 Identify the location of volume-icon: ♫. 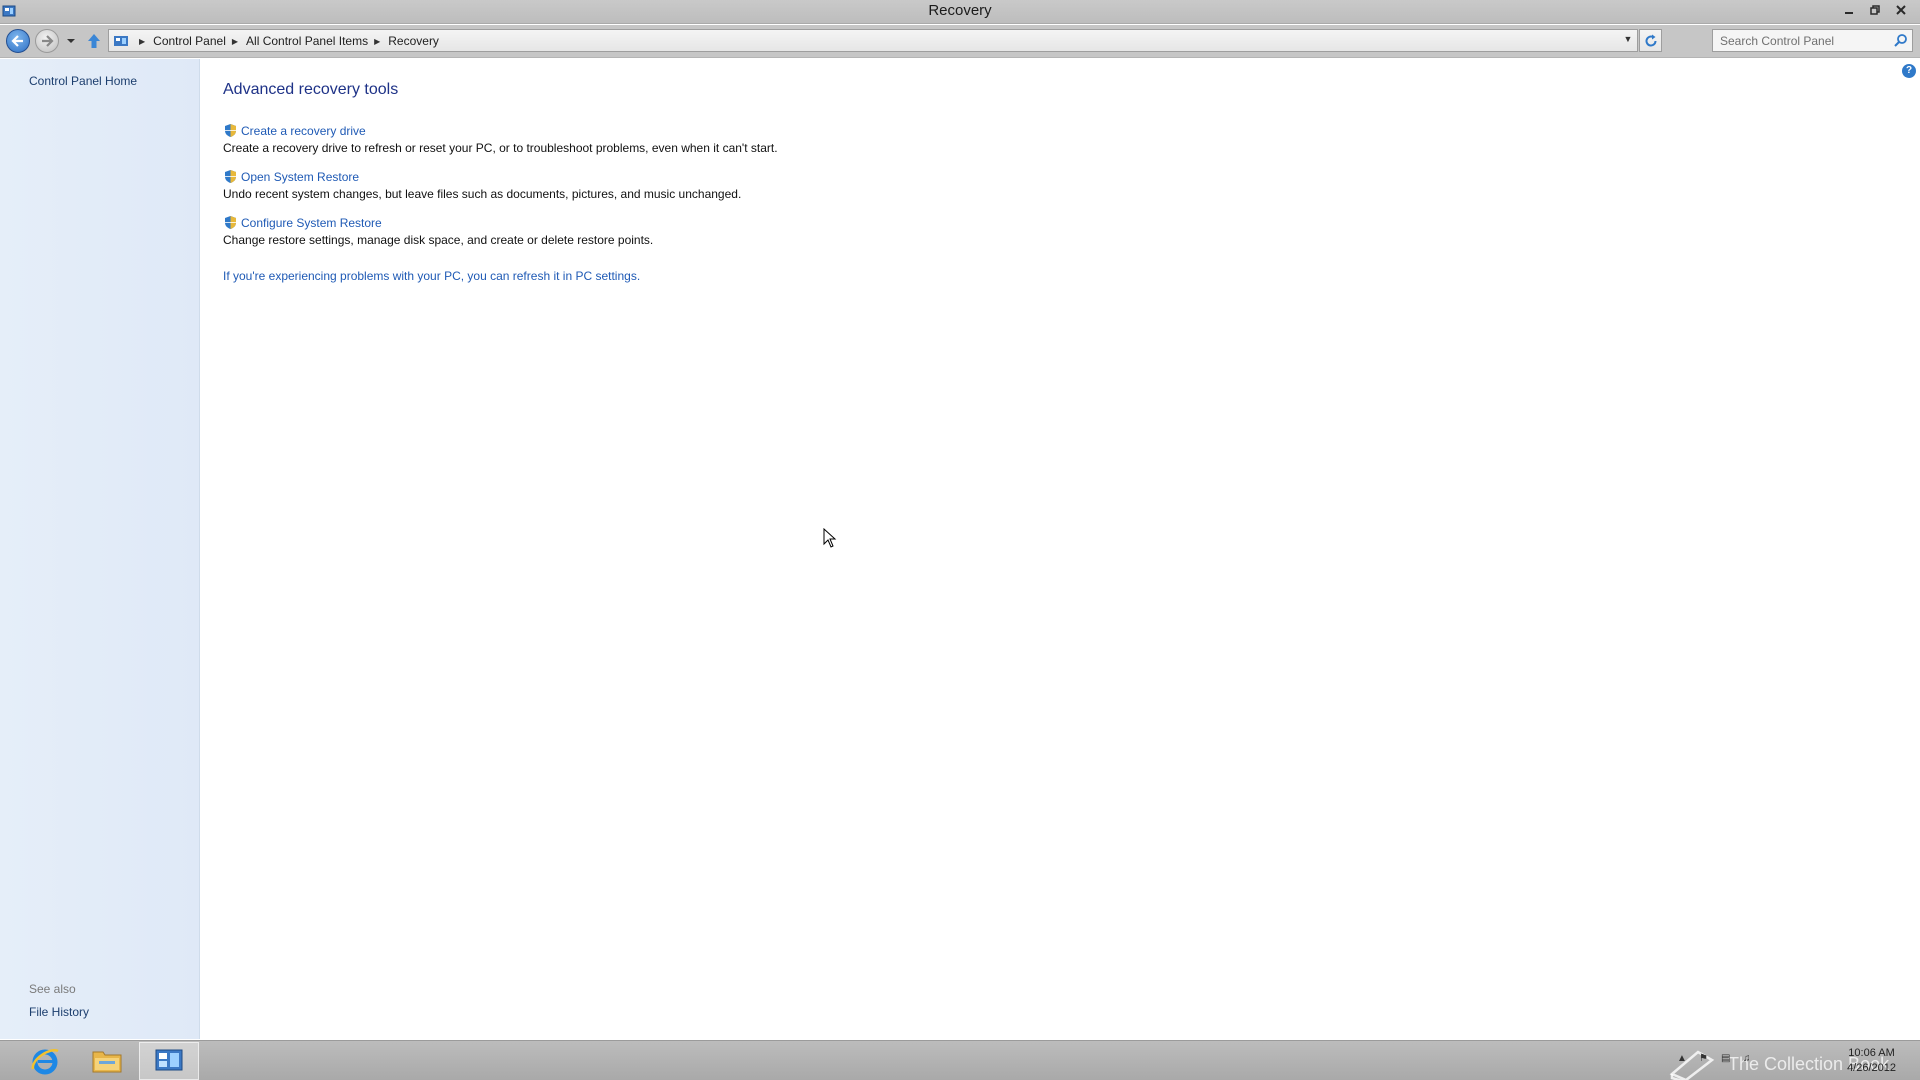
(1749, 1059).